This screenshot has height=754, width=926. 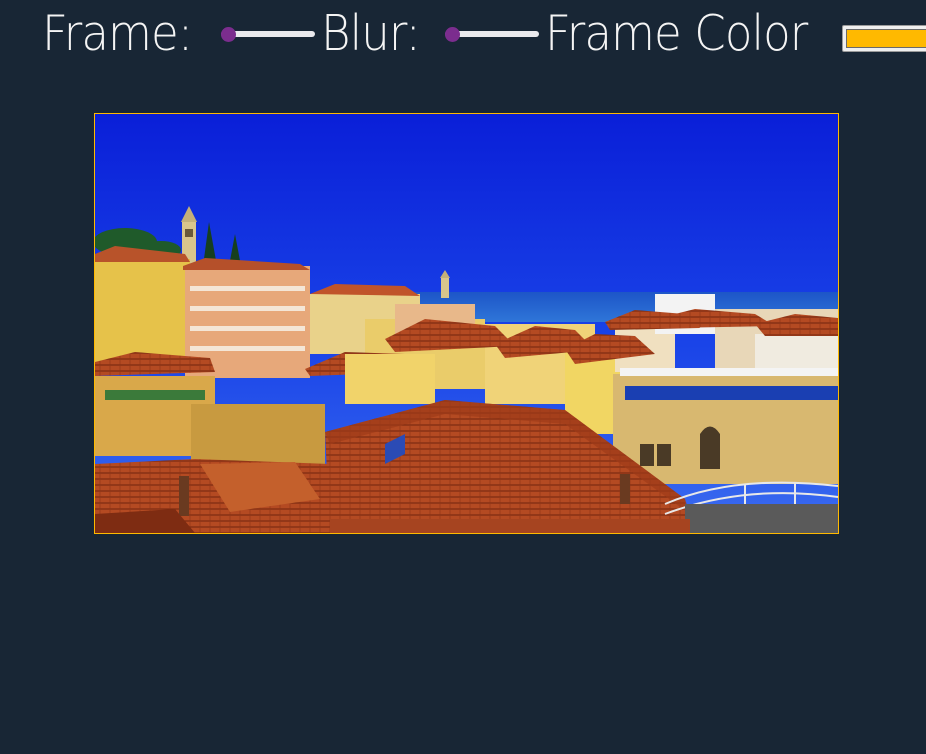 What do you see at coordinates (229, 34) in the screenshot?
I see `frame-slider-thumb` at bounding box center [229, 34].